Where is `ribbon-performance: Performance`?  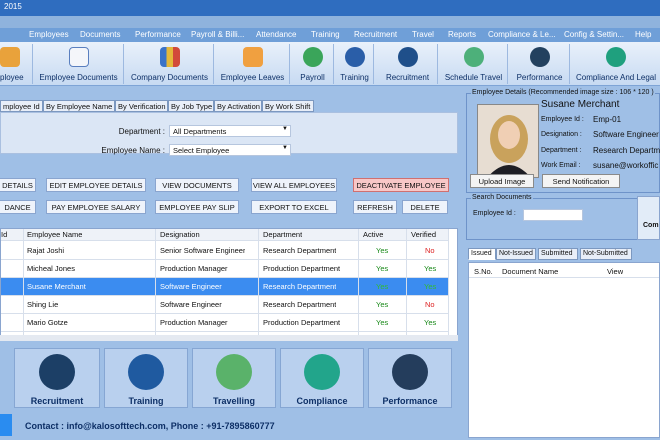
ribbon-performance: Performance is located at coordinates (540, 64).